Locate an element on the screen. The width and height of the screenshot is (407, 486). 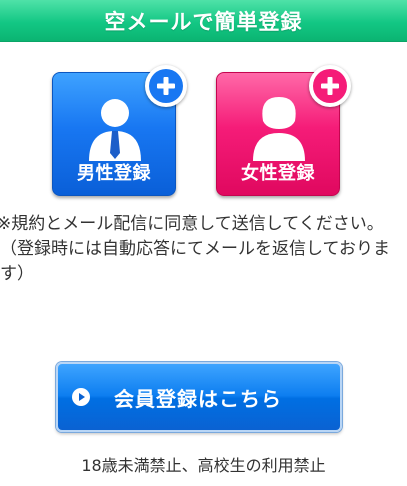
male-register-button: 男性登録 is located at coordinates (119, 130).